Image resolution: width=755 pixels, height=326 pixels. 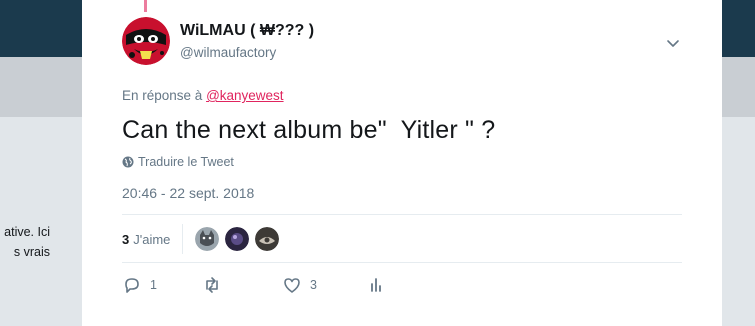 I want to click on background-text-line: s vrais, so click(x=31, y=252).